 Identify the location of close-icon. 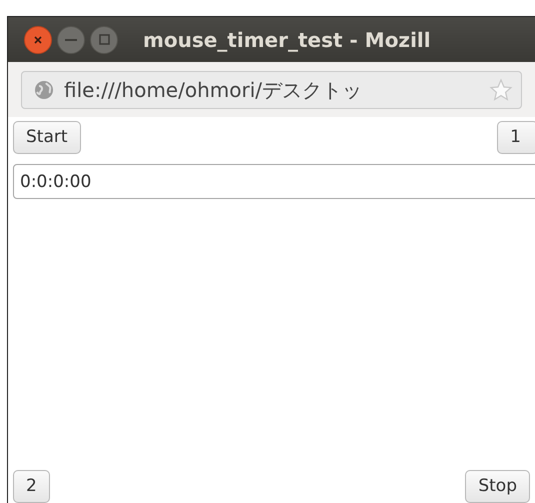
(38, 39).